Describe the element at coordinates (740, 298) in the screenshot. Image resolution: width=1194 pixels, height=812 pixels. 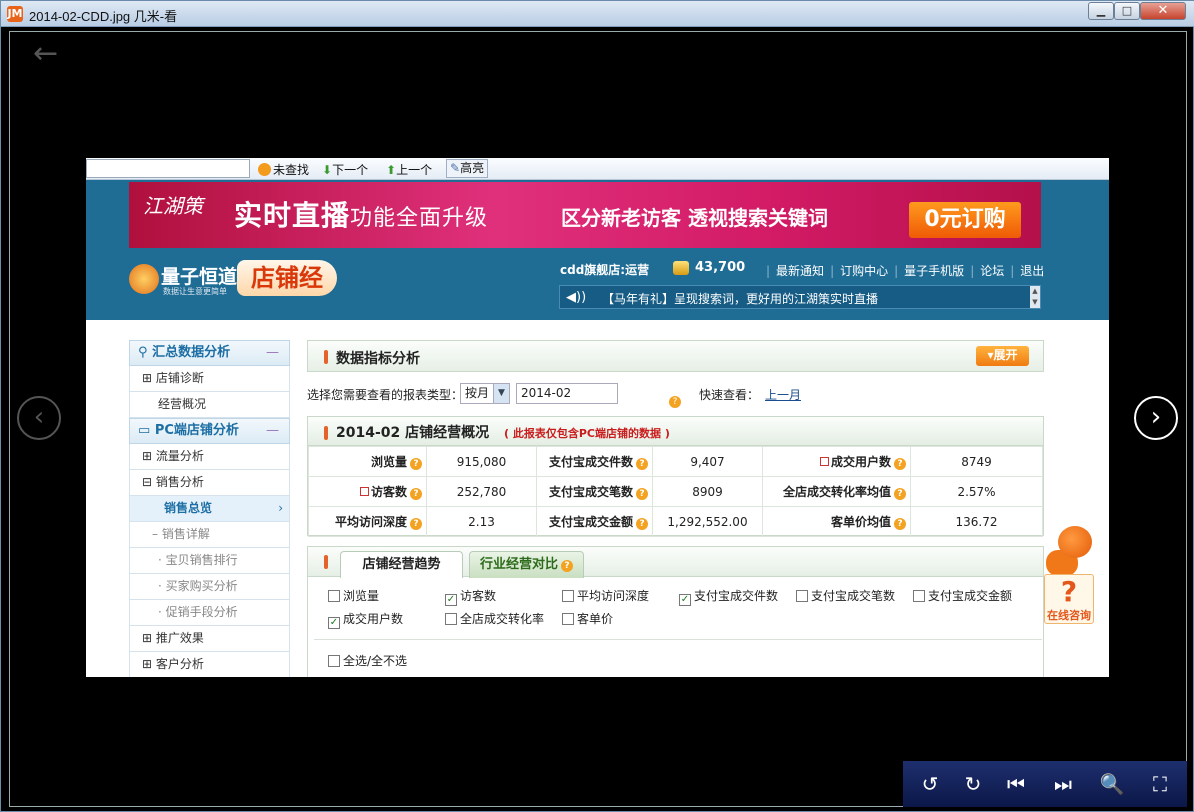
I see `news-text: 【马年有礼】呈现搜索词，更好用的江湖策实时直播` at that location.